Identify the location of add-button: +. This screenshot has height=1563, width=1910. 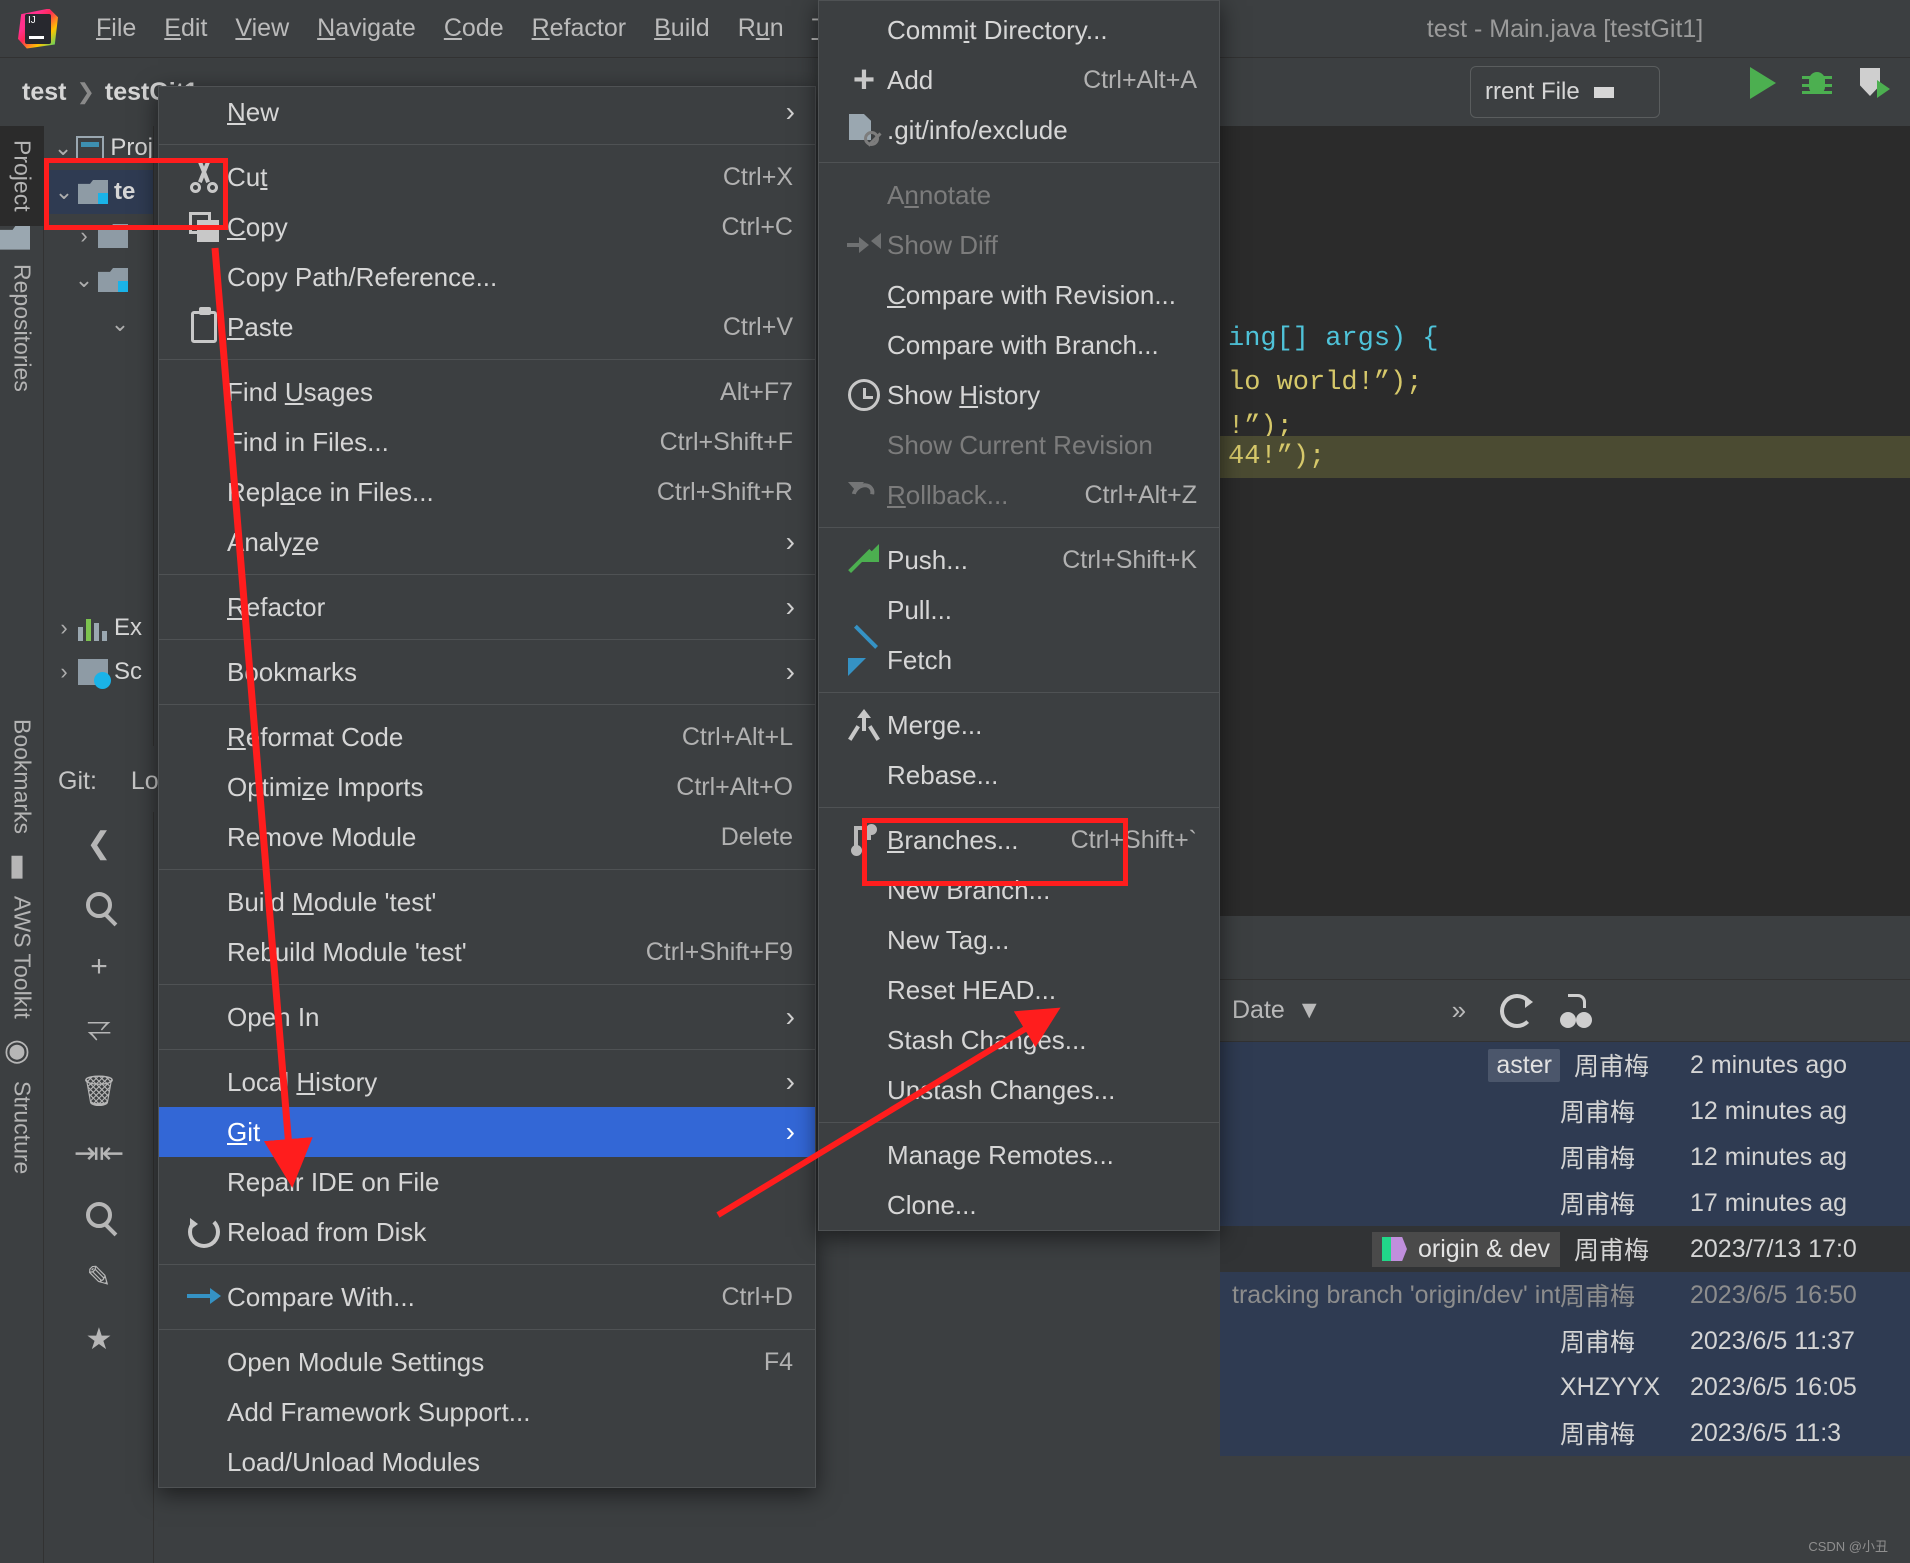
(99, 967).